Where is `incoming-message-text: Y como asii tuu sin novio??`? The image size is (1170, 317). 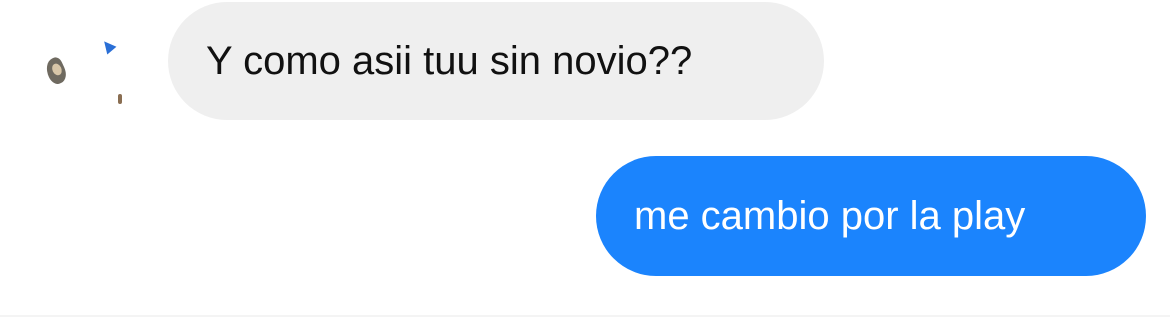
incoming-message-text: Y como asii tuu sin novio?? is located at coordinates (449, 61).